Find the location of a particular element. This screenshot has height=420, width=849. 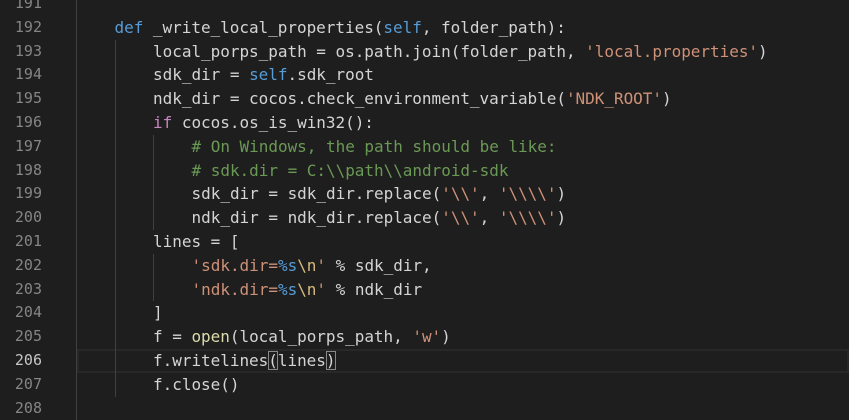

code-line: 202 'sdk.dir=%s\n' % sdk_dir, is located at coordinates (424, 265).